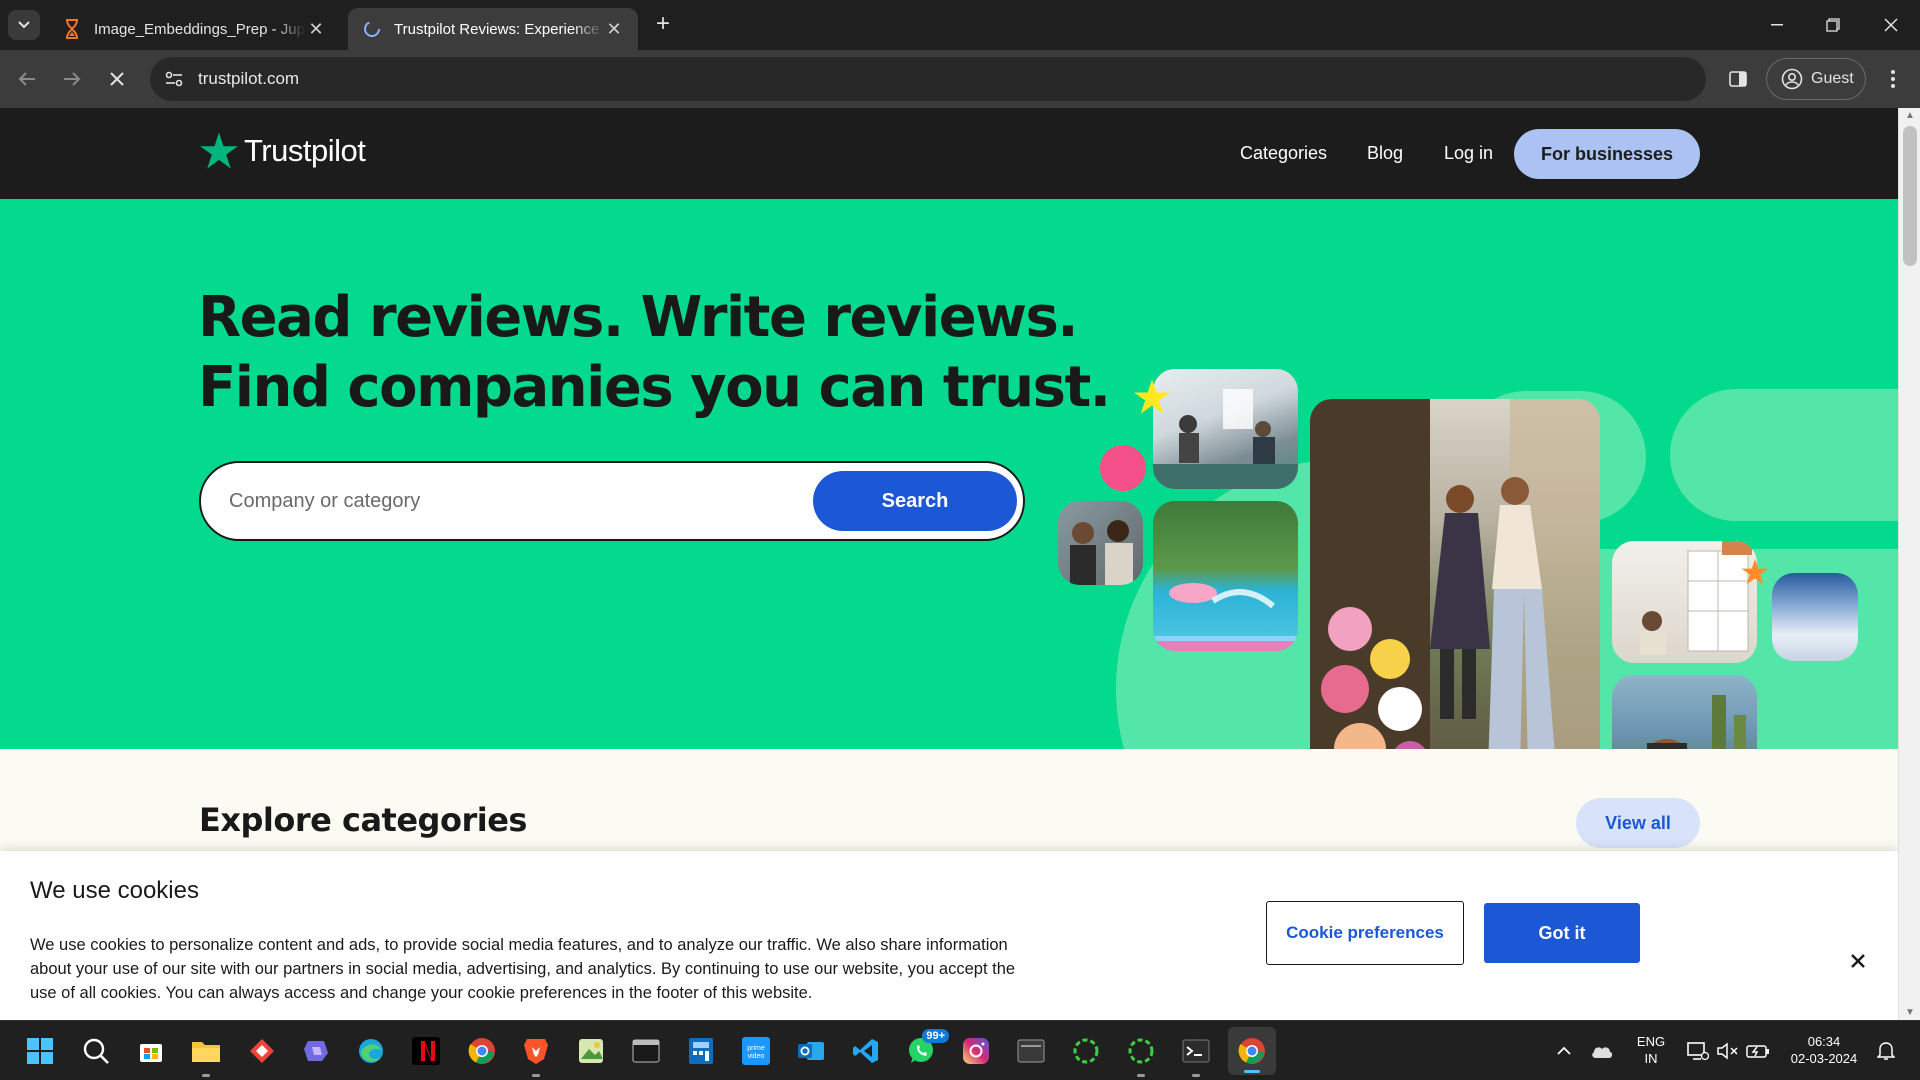 The height and width of the screenshot is (1080, 1920). What do you see at coordinates (316, 1051) in the screenshot?
I see `copilot-icon` at bounding box center [316, 1051].